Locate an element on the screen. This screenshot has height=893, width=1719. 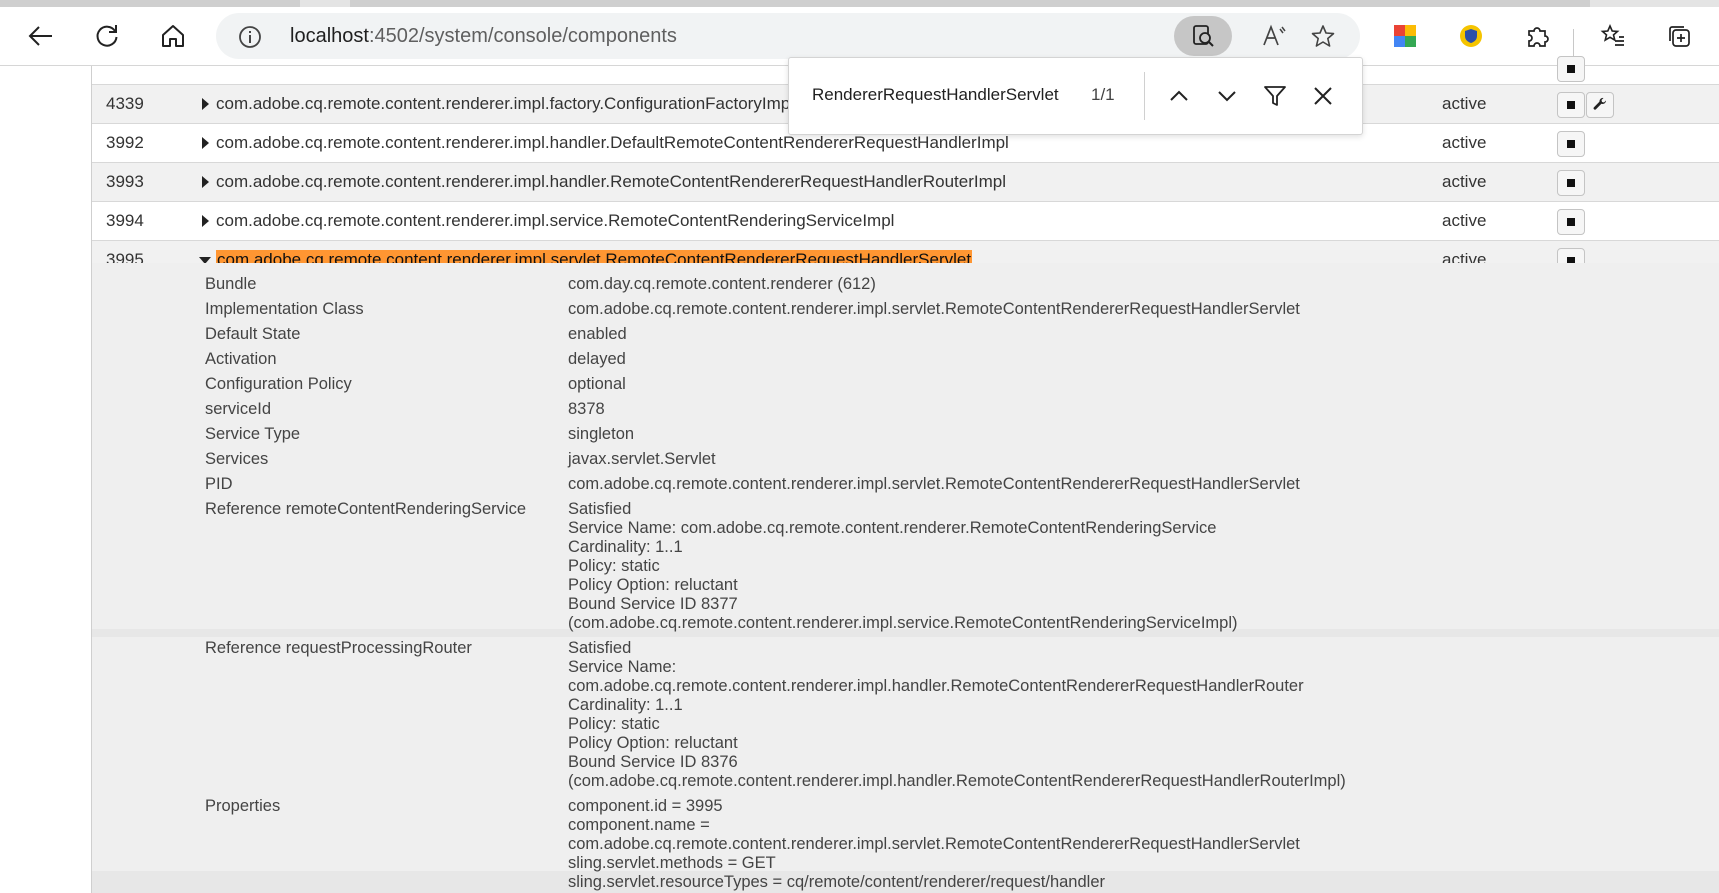
url-text: localhost:4502/system/console/components is located at coordinates (483, 36).